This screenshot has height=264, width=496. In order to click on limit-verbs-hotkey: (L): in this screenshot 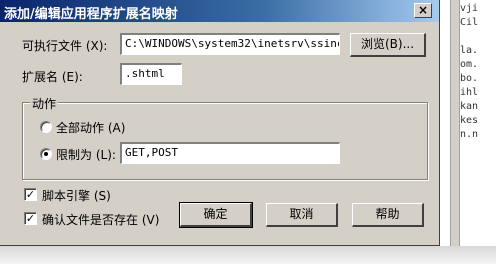, I will do `click(105, 155)`.